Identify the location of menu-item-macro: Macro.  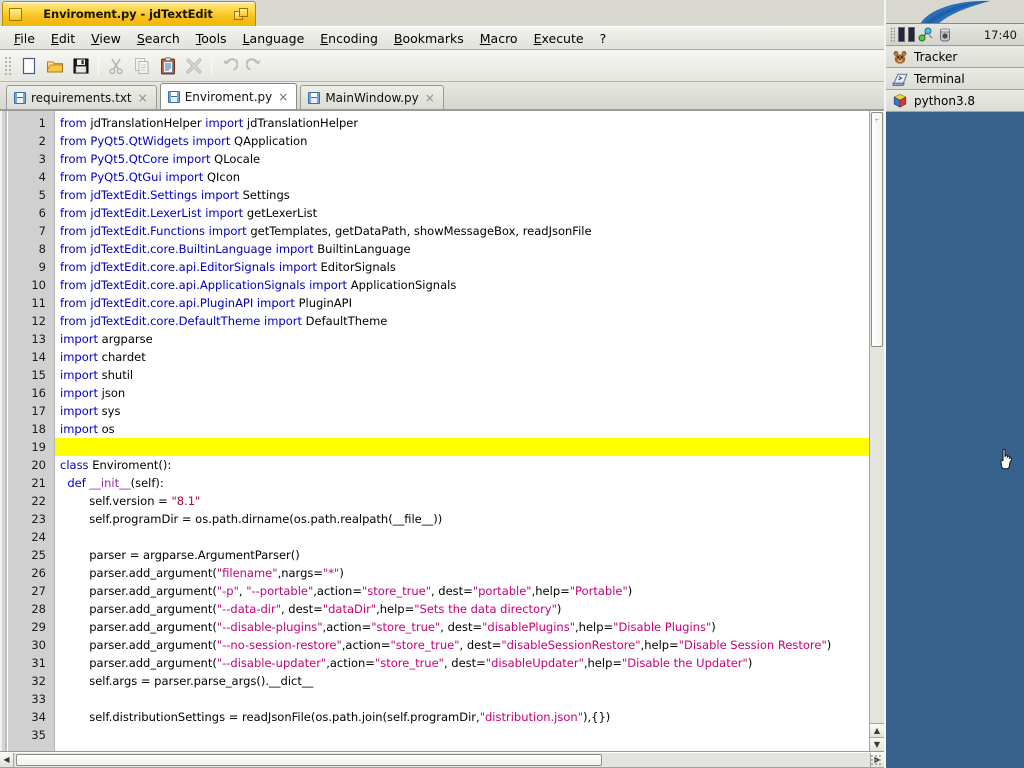
(499, 38).